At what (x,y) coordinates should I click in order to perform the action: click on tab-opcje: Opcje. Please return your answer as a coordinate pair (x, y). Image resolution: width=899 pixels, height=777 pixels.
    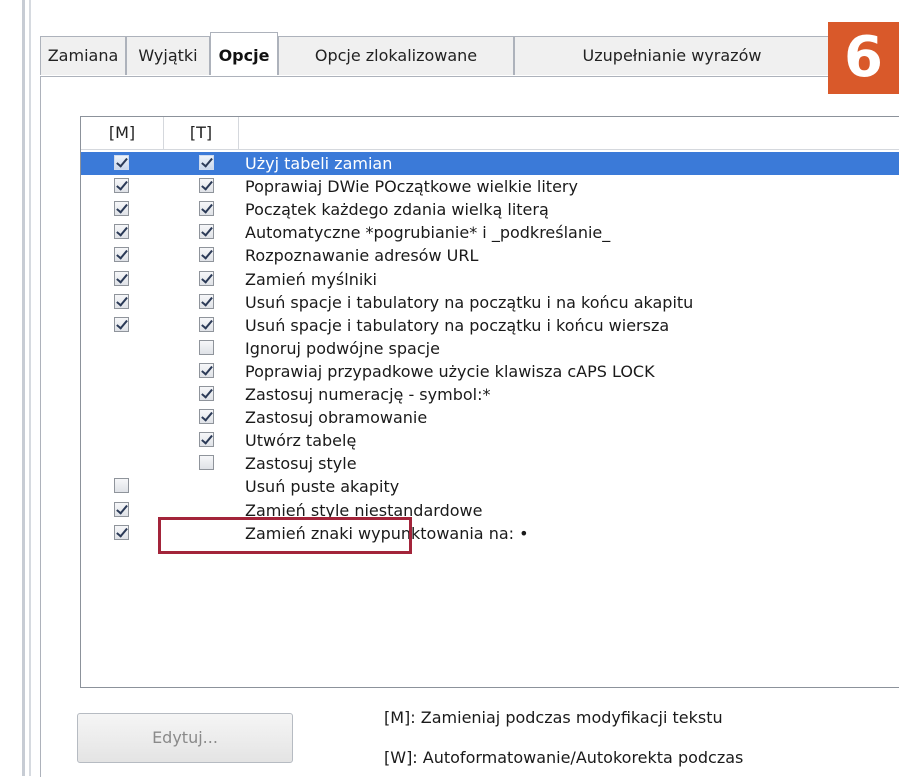
    Looking at the image, I should click on (244, 53).